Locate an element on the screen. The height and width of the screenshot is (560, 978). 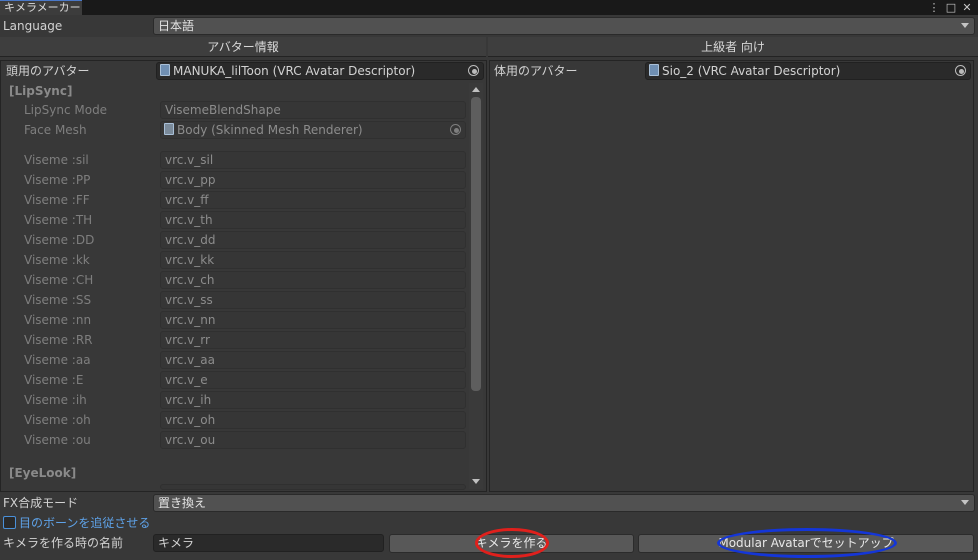
scroll-up-icon is located at coordinates (476, 89).